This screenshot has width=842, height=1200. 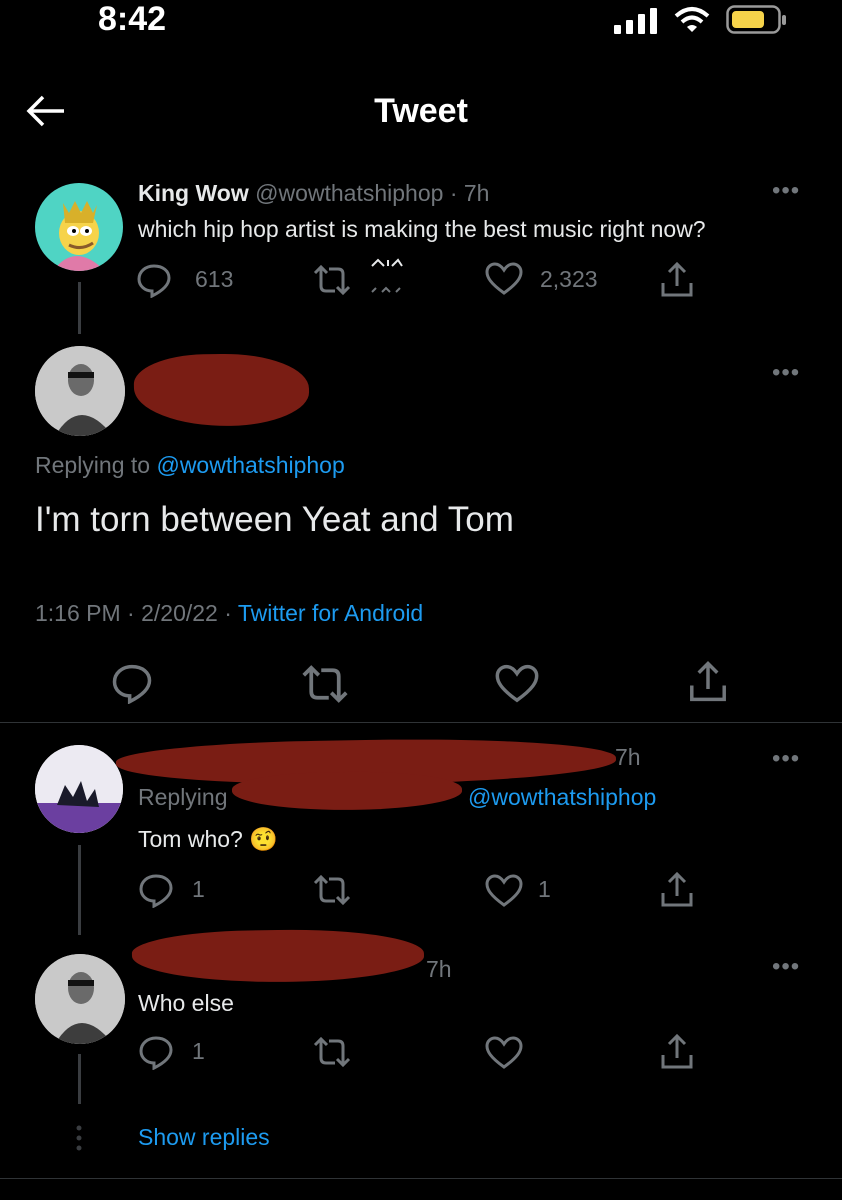 What do you see at coordinates (349, 193) in the screenshot?
I see `handle: @wowthatshiphop` at bounding box center [349, 193].